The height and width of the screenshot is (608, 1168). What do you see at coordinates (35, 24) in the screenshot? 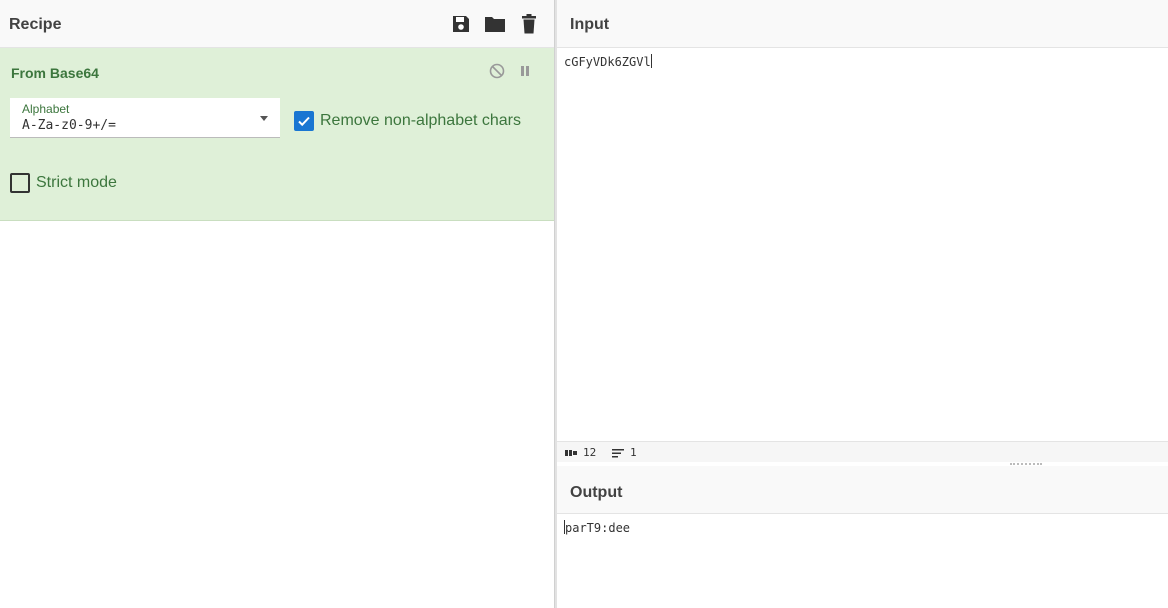
I see `recipe-title: Recipe` at bounding box center [35, 24].